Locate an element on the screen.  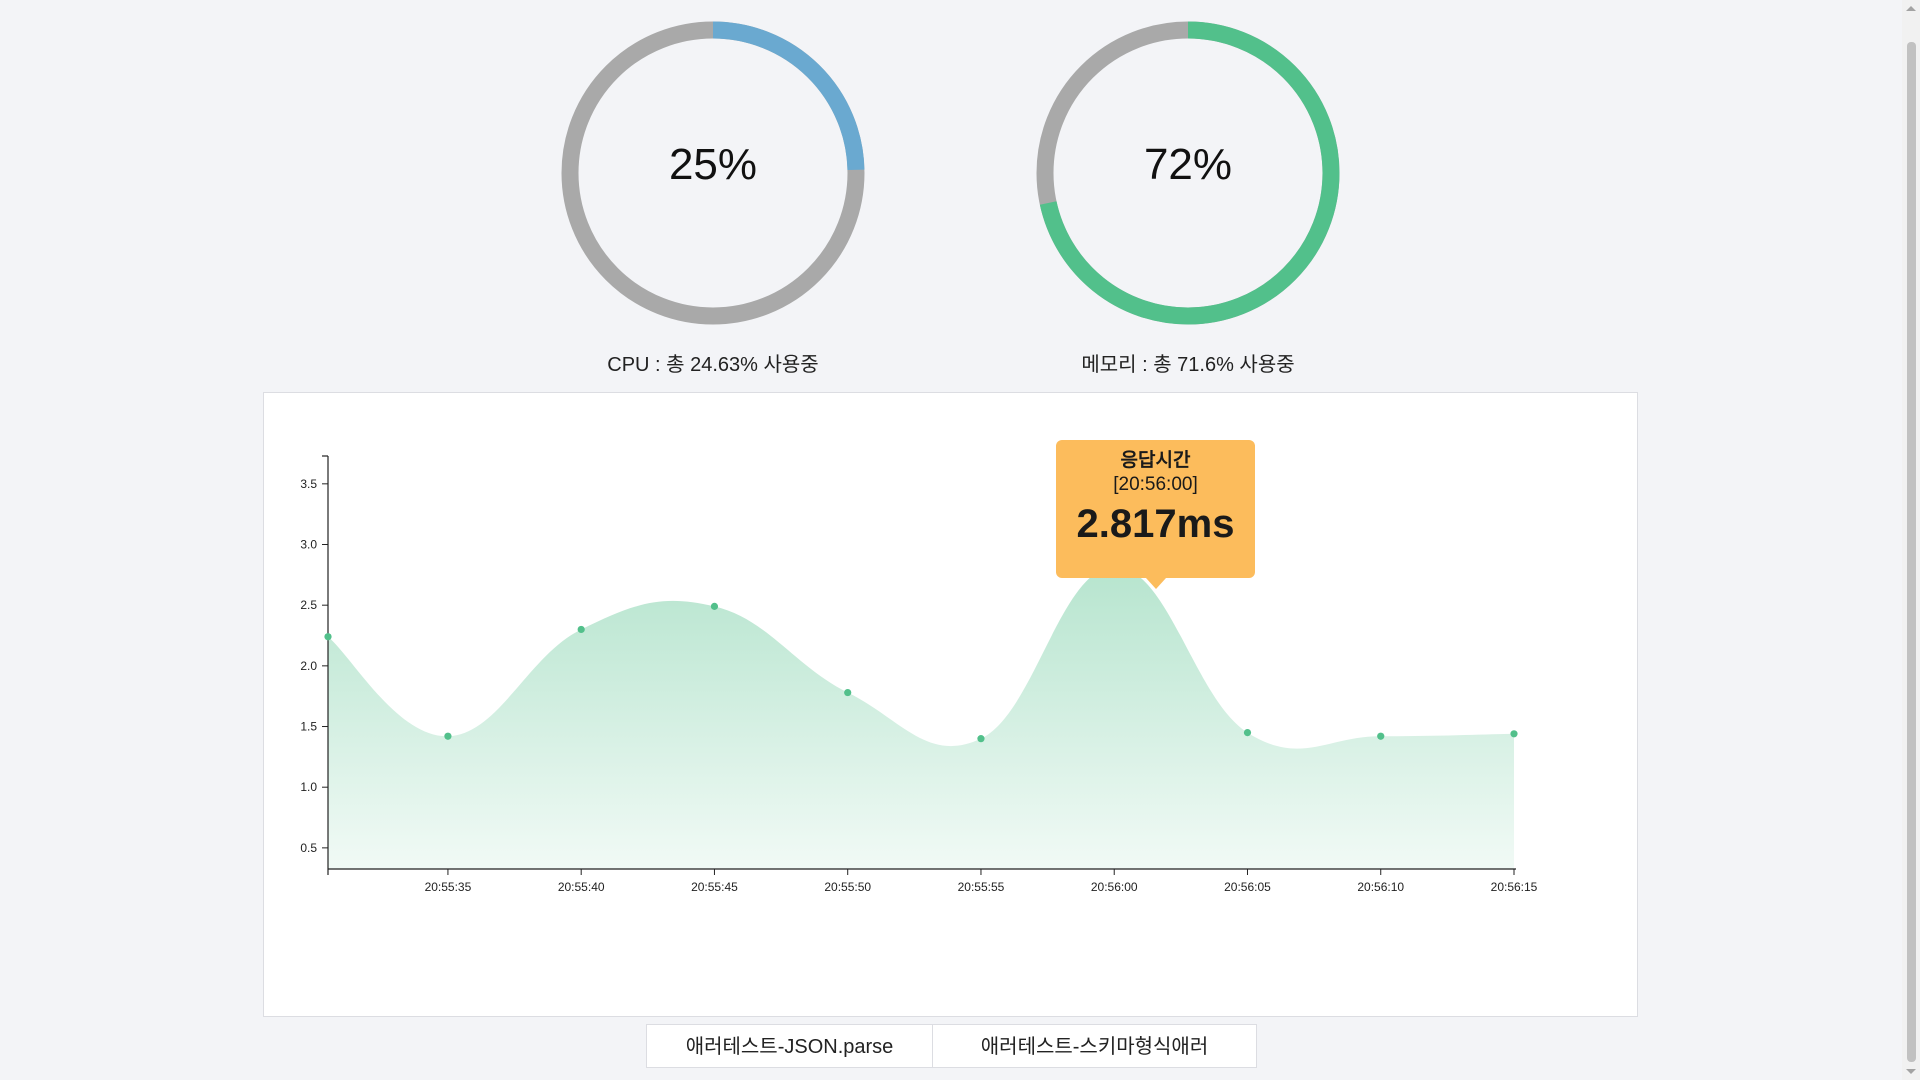
scrollbar-thumb is located at coordinates (1911, 552).